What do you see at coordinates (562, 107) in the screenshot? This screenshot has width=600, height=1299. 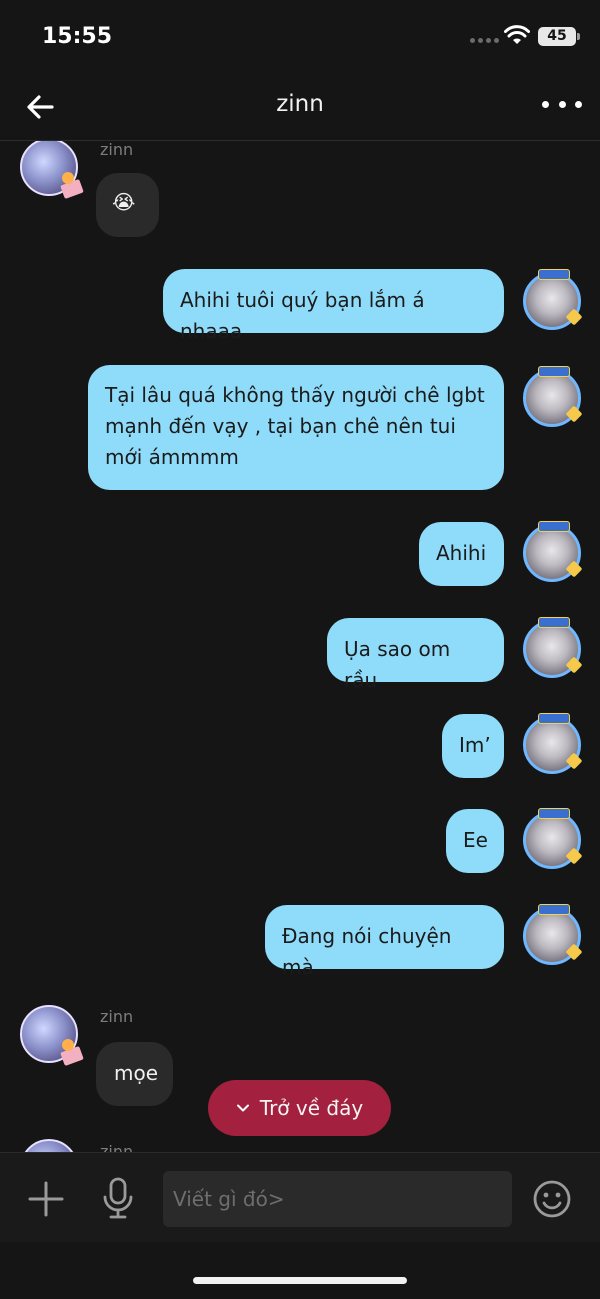 I see `more-options-icon` at bounding box center [562, 107].